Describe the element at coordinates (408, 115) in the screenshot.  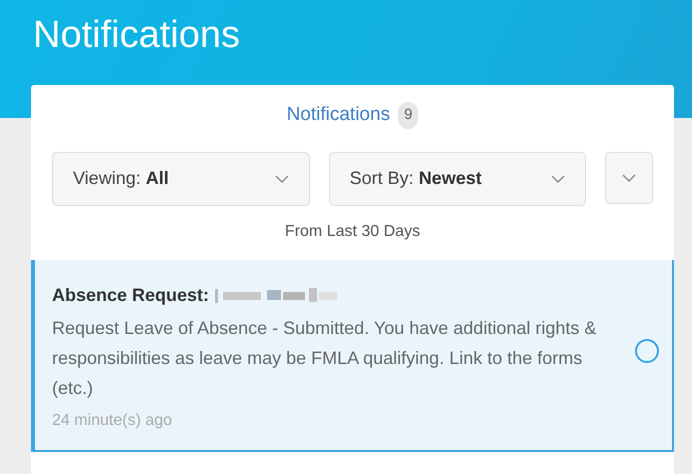
I see `count-badge: 9` at that location.